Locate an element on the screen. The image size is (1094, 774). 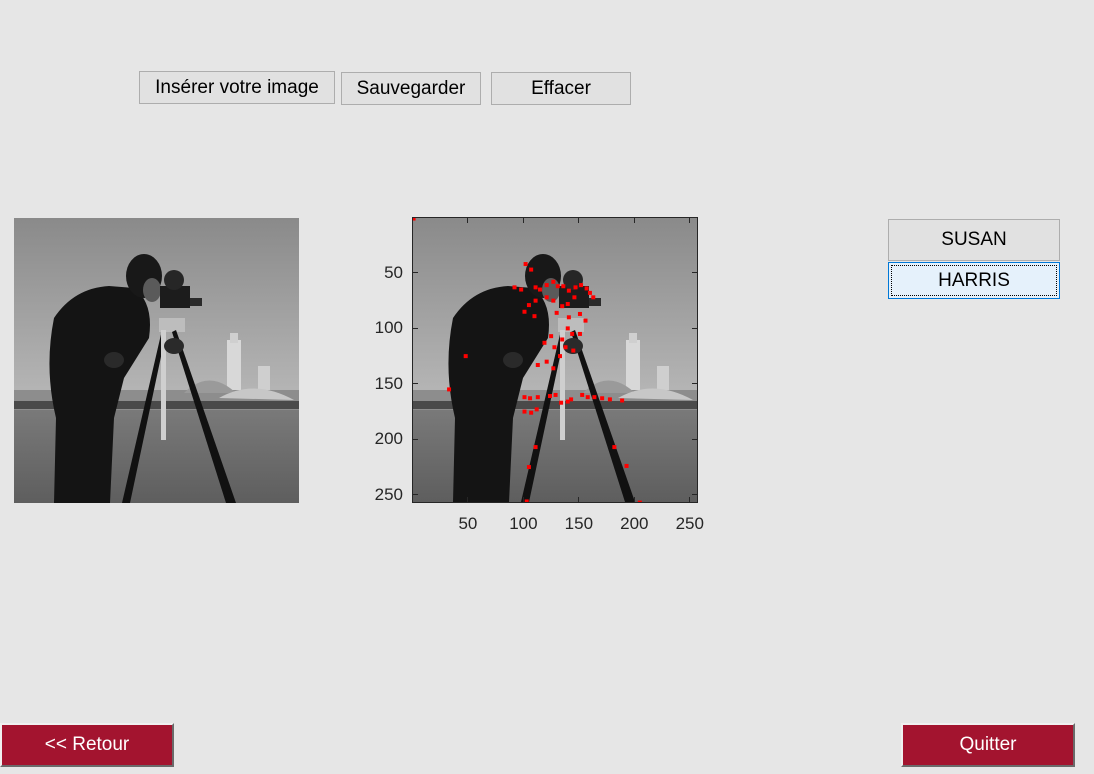
save-button: Sauvegarder is located at coordinates (411, 88).